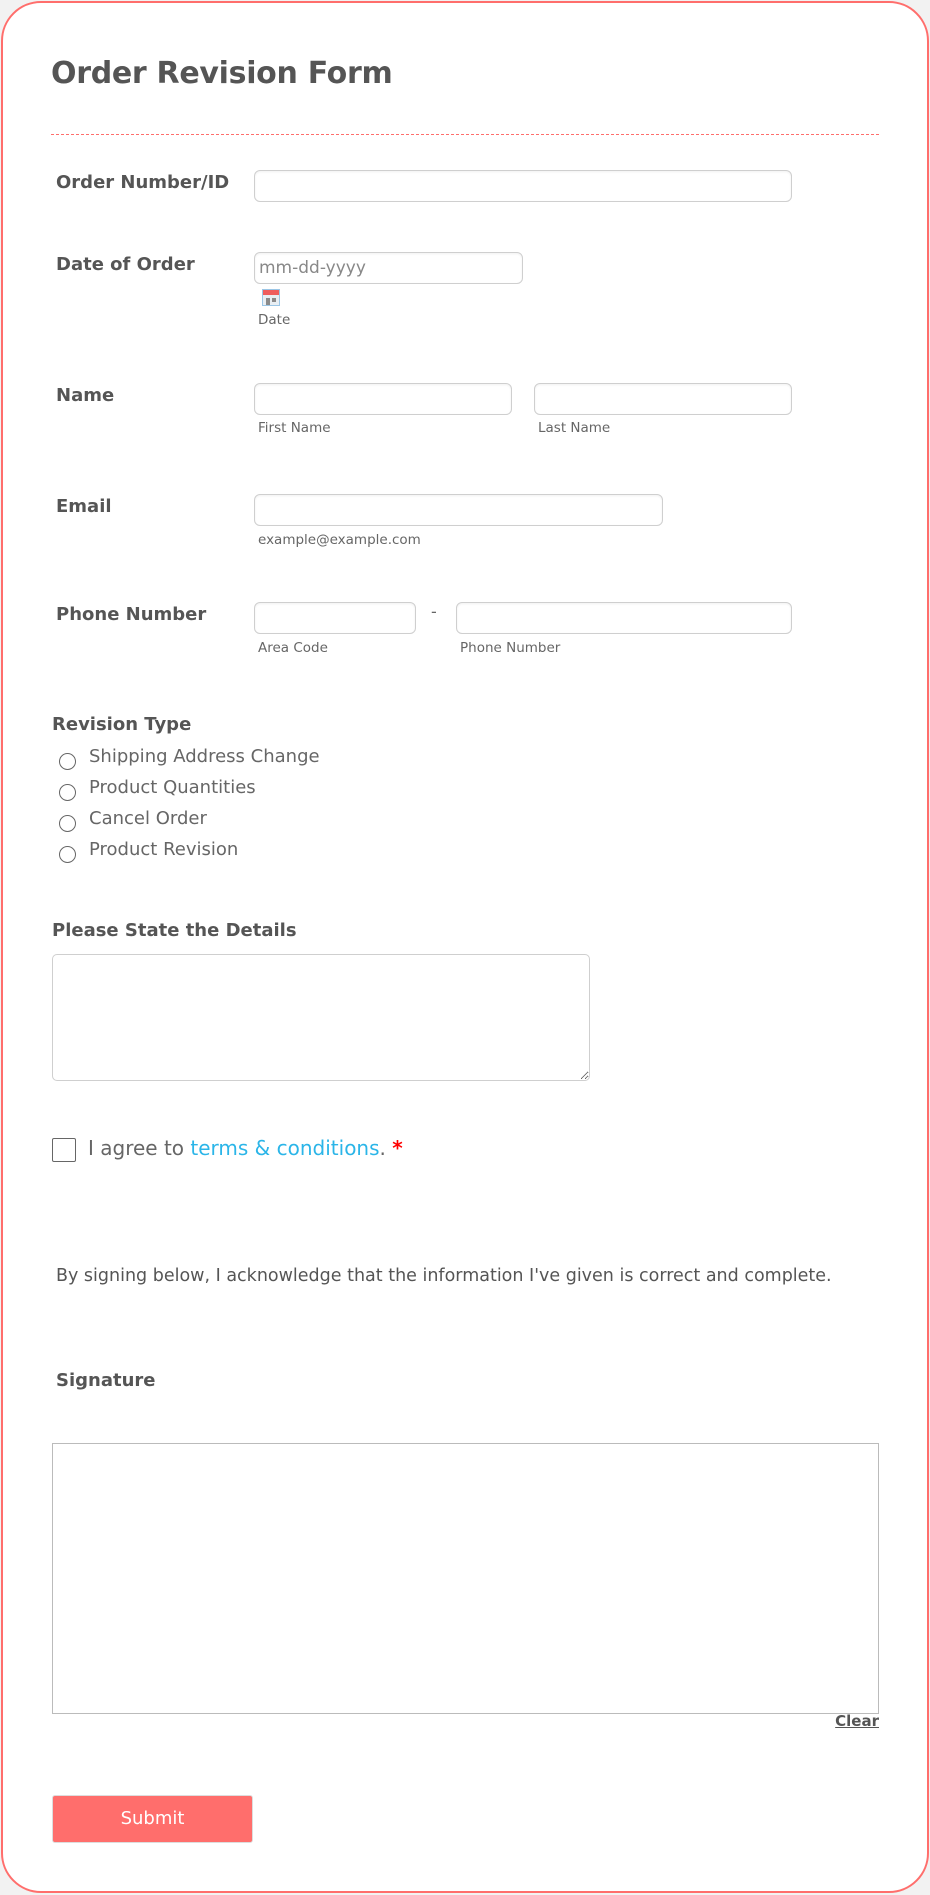  I want to click on radio-option-cancel-order: Cancel Order, so click(202, 821).